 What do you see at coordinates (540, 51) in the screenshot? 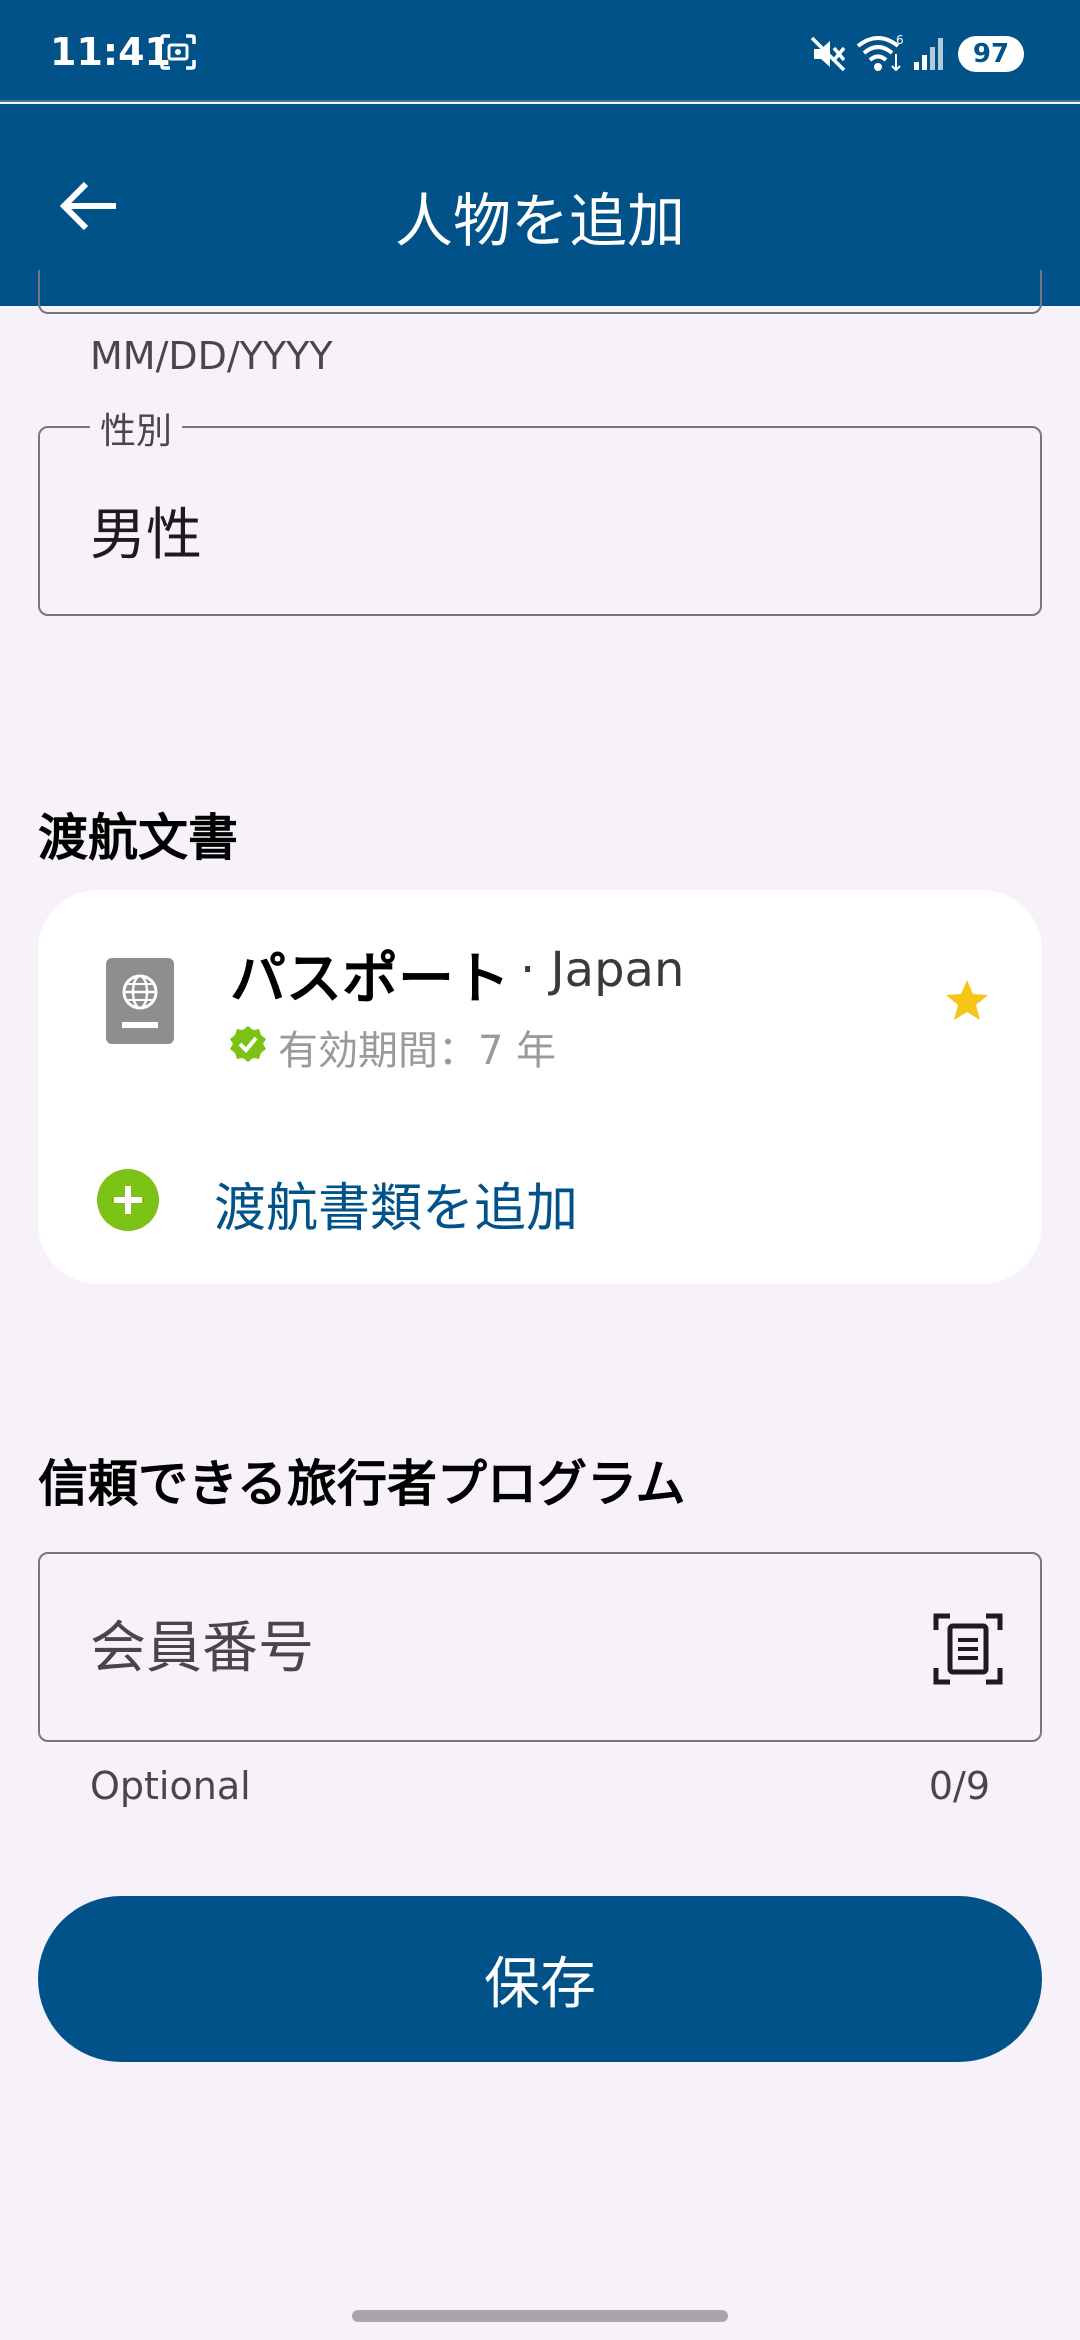
I see `status-bar: 11:41 6 97` at bounding box center [540, 51].